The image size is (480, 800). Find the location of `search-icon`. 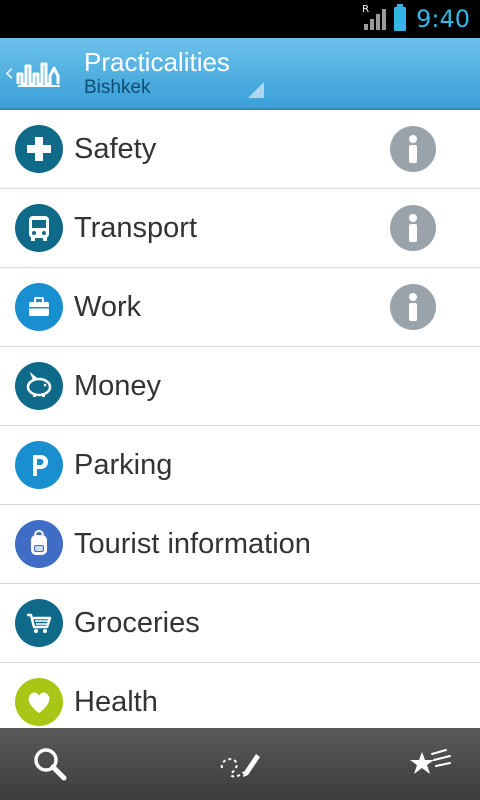

search-icon is located at coordinates (50, 764).